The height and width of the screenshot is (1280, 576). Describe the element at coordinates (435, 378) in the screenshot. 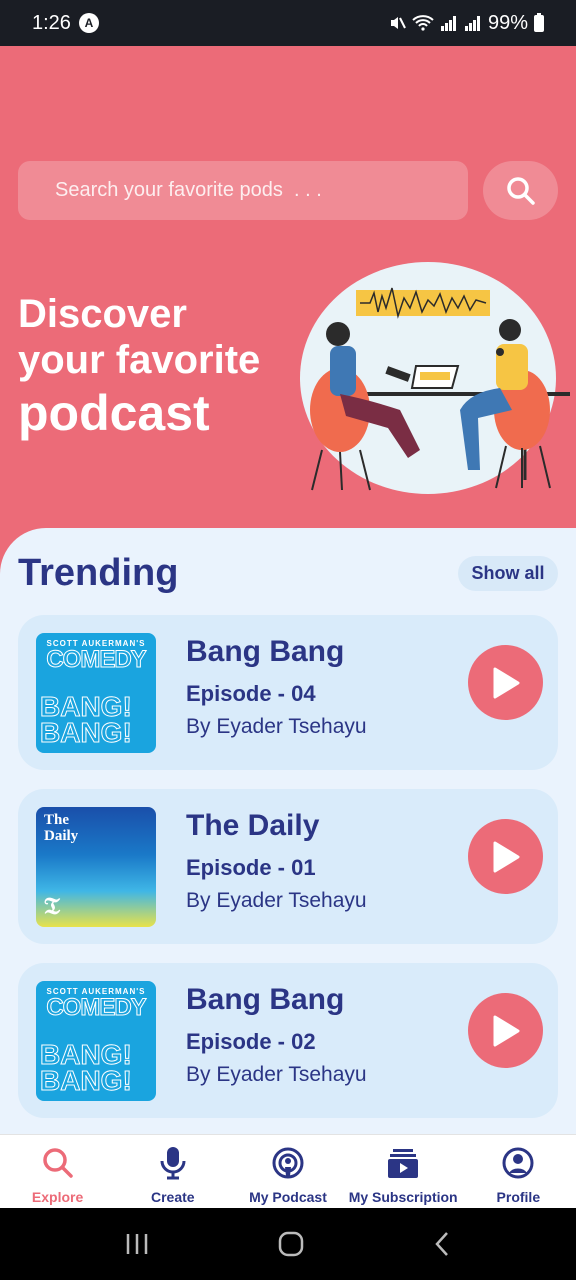

I see `podcast-illustration` at that location.